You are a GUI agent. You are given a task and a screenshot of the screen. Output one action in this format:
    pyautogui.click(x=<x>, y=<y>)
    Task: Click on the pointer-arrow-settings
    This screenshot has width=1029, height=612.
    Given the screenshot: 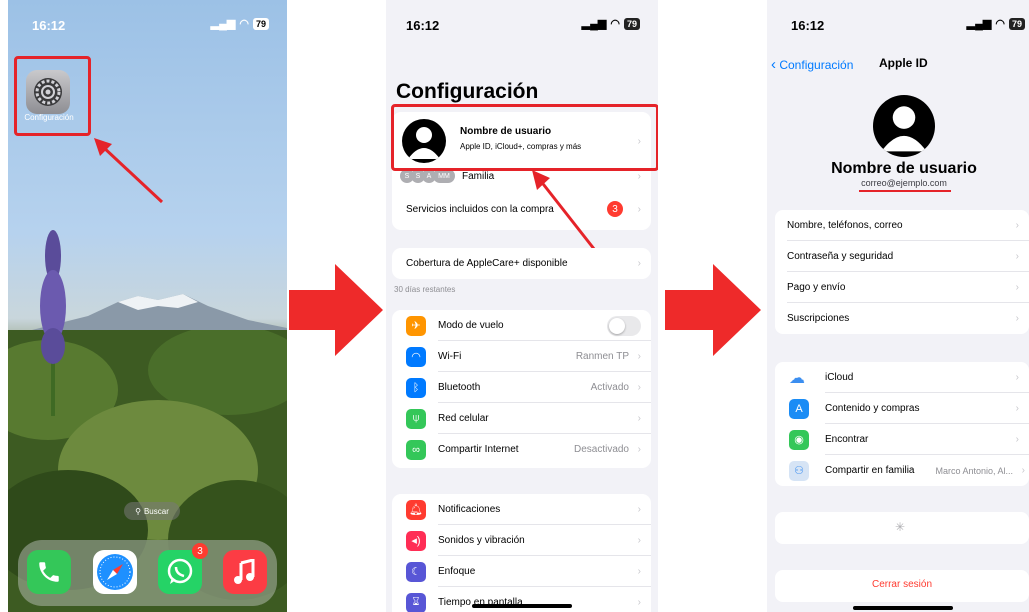 What is the action you would take?
    pyautogui.click(x=129, y=171)
    